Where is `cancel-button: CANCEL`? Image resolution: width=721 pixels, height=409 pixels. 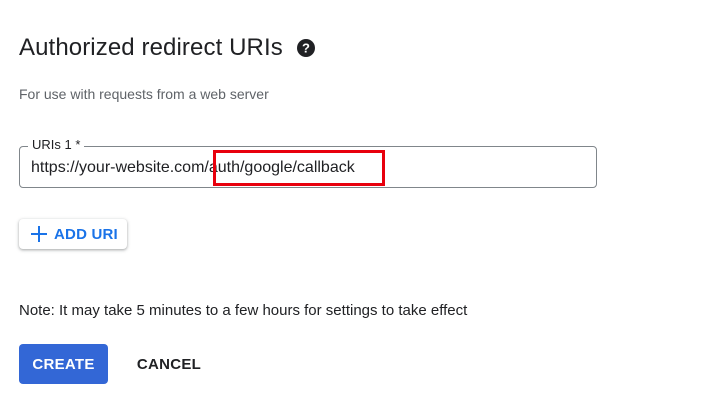 cancel-button: CANCEL is located at coordinates (169, 364).